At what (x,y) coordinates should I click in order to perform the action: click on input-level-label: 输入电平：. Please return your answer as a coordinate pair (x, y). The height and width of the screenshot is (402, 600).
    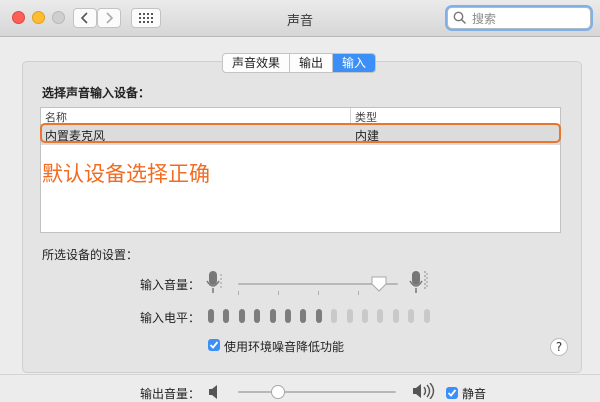
    Looking at the image, I should click on (170, 318).